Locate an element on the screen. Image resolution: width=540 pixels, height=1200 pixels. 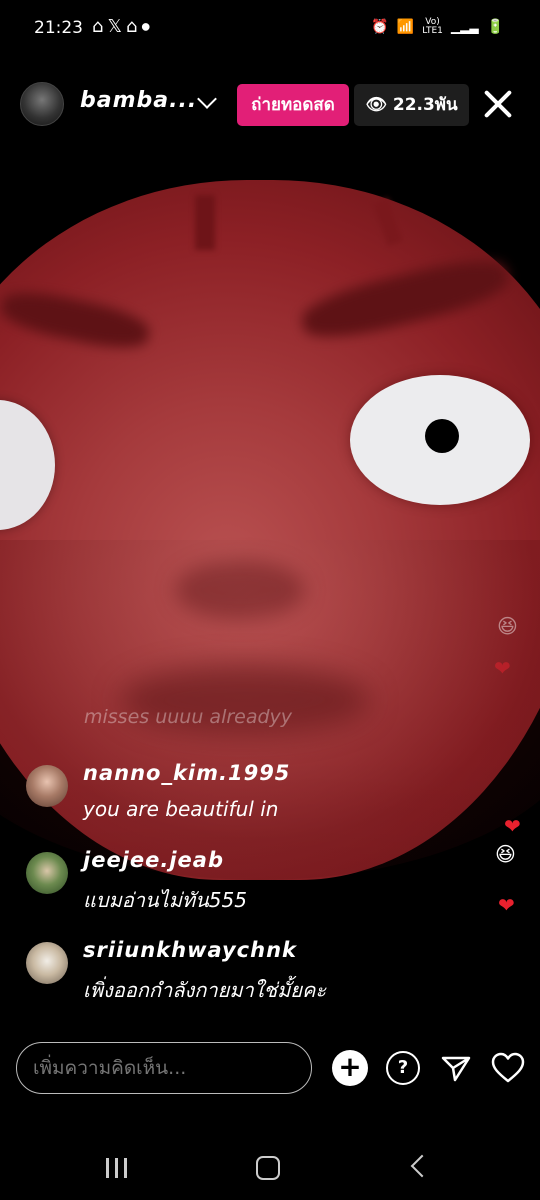
volte-lte-icon: Vo) LTE1 is located at coordinates (432, 26).